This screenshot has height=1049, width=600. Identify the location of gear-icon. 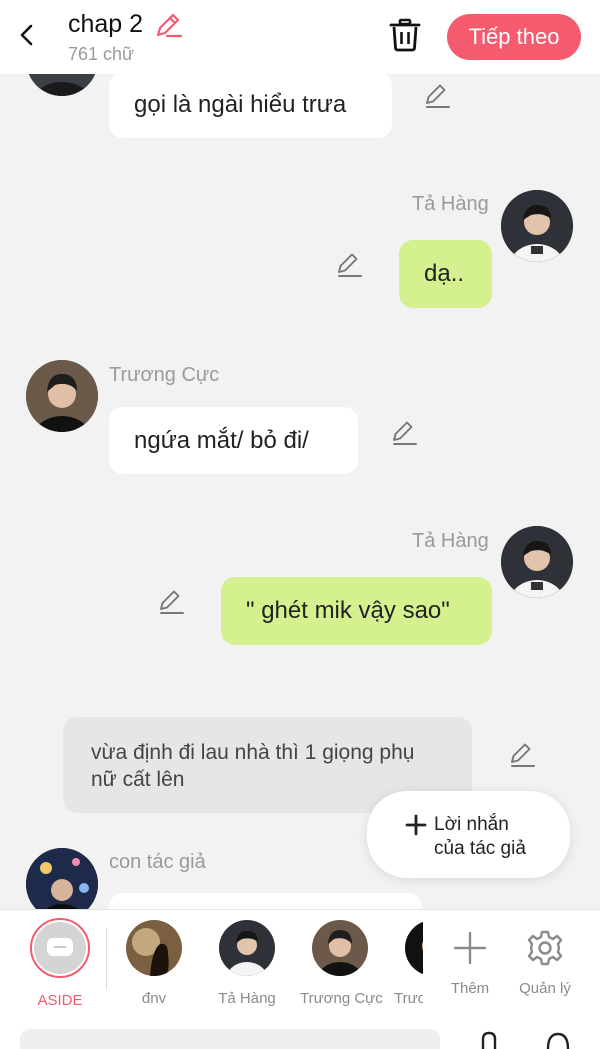
(545, 948).